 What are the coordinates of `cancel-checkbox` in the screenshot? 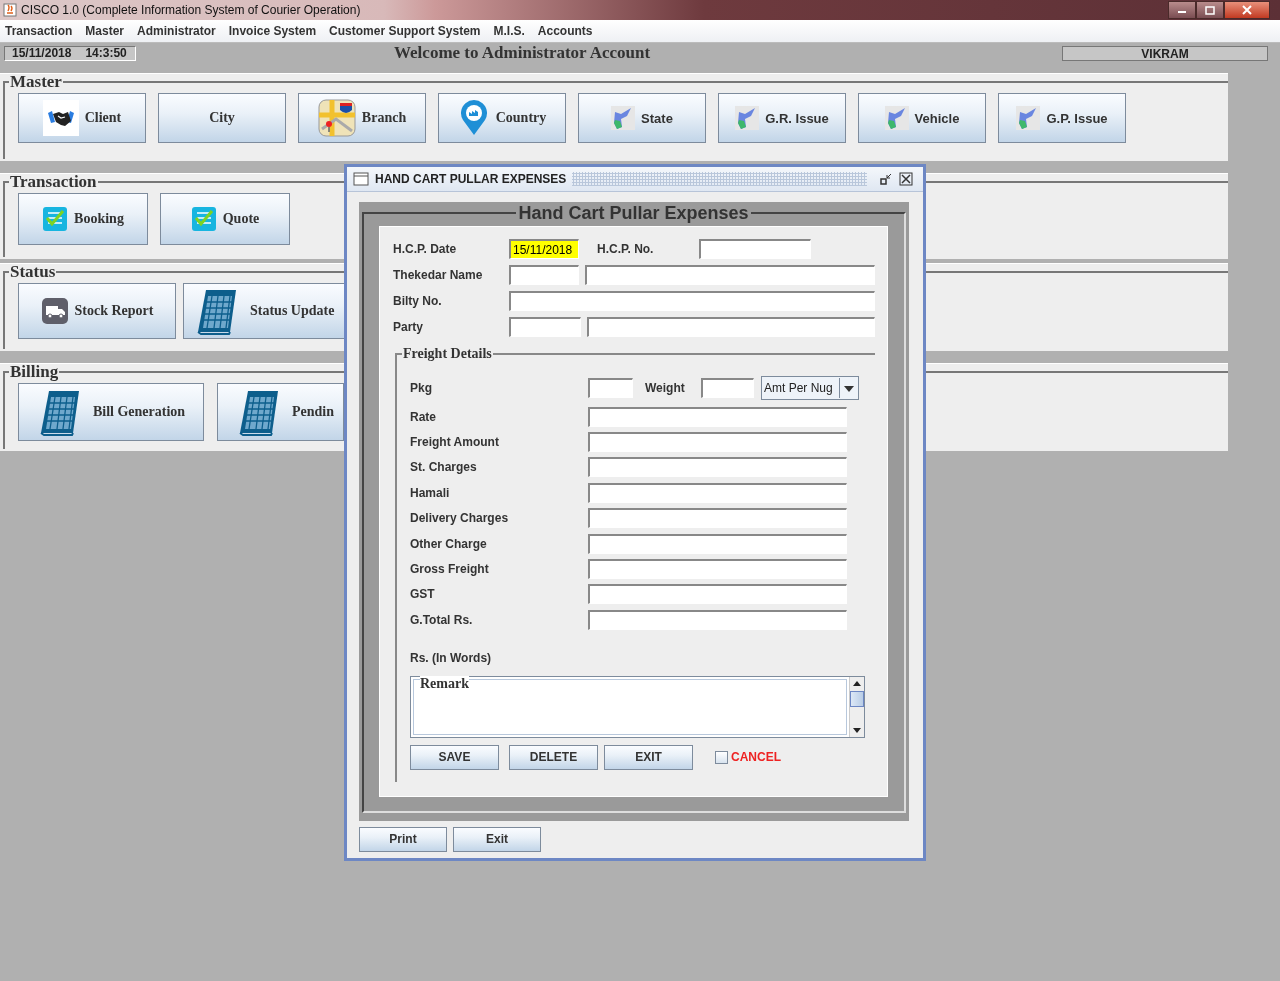 It's located at (721, 757).